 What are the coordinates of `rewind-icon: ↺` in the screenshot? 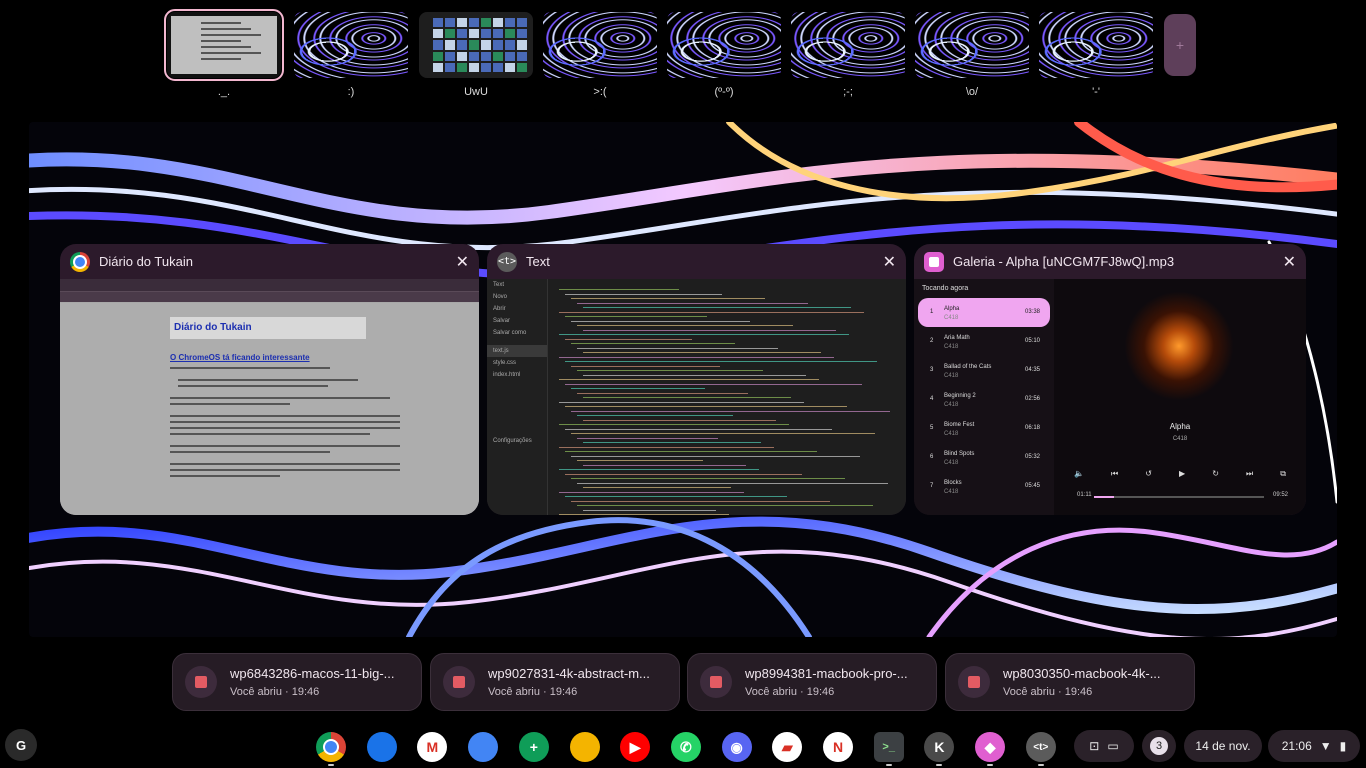 It's located at (1148, 474).